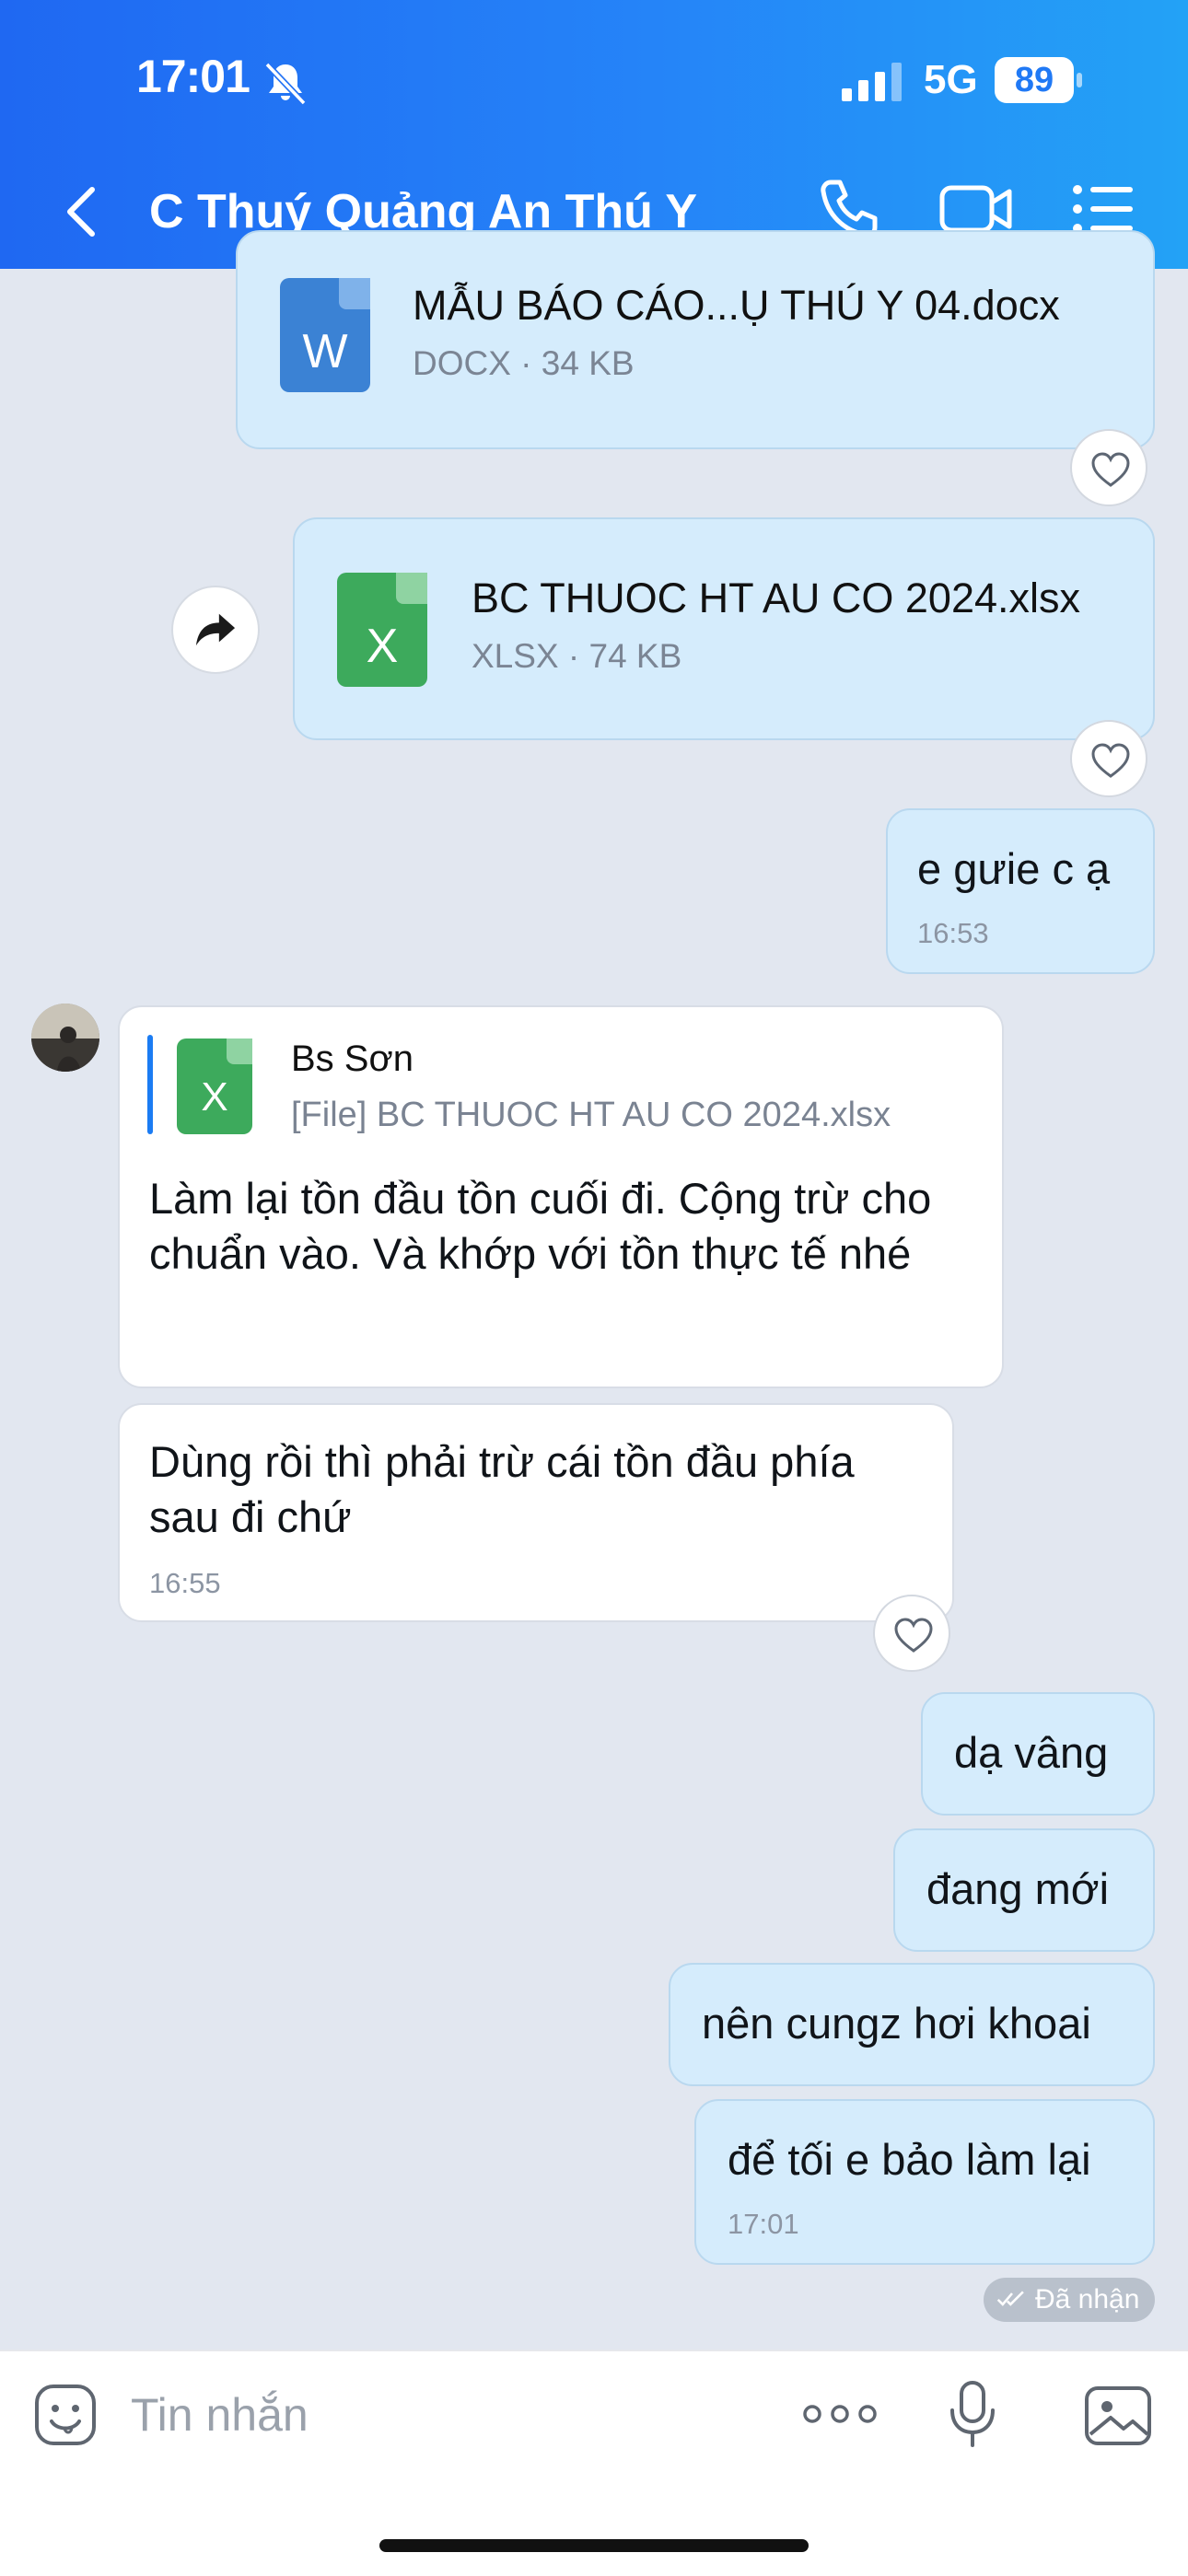  Describe the element at coordinates (953, 933) in the screenshot. I see `message-time: 16:53` at that location.